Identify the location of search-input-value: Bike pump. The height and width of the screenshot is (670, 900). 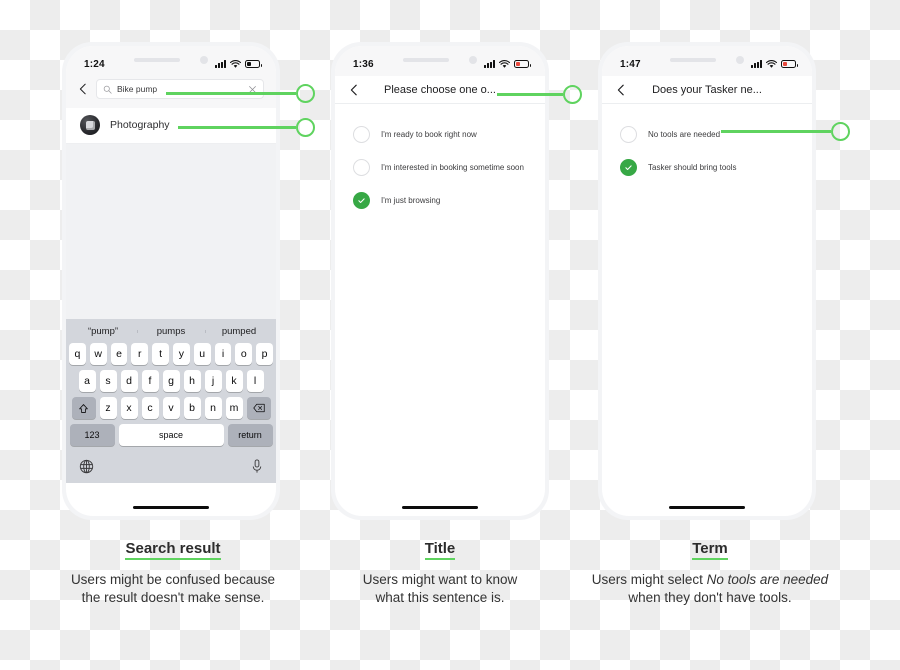
(137, 89).